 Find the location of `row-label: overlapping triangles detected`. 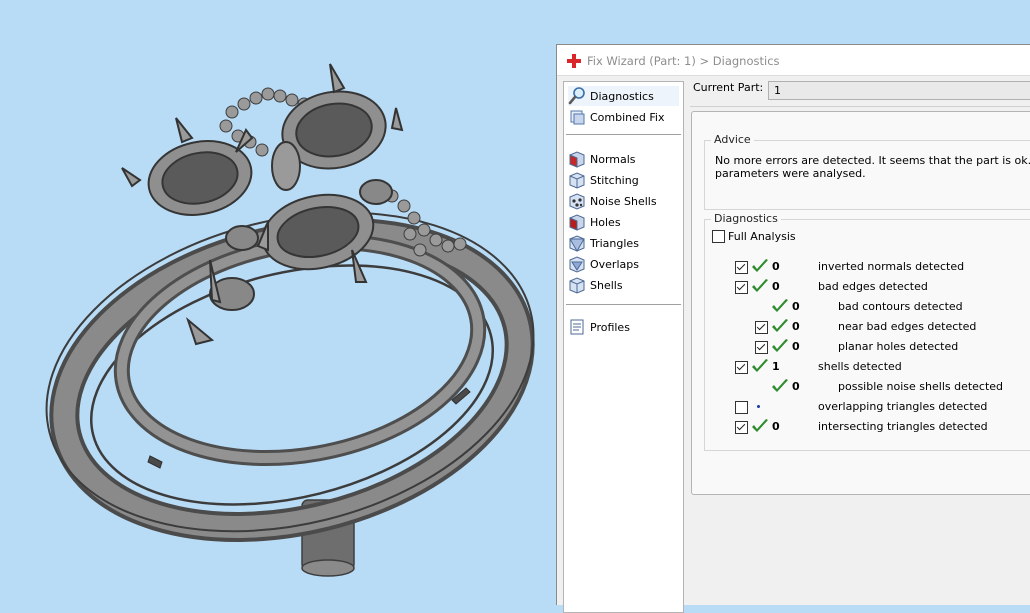

row-label: overlapping triangles detected is located at coordinates (903, 406).